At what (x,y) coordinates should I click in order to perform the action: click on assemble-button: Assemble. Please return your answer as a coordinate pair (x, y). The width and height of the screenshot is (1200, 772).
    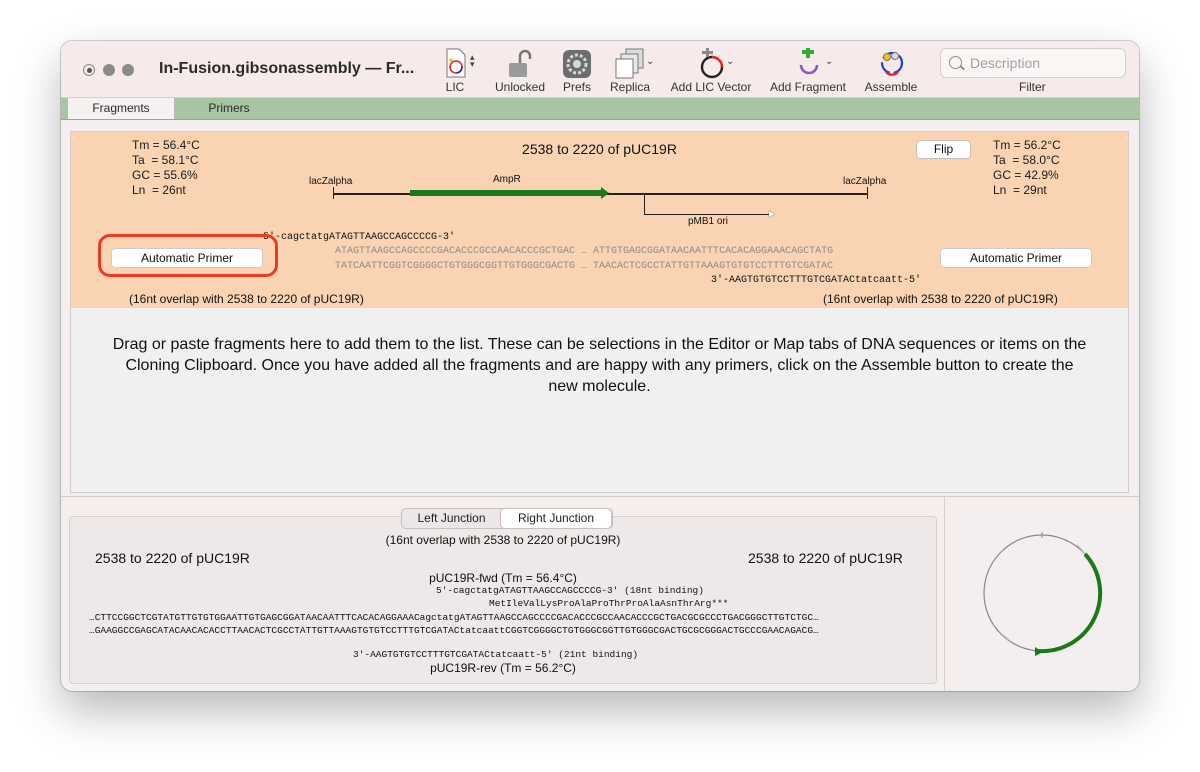
    Looking at the image, I should click on (891, 71).